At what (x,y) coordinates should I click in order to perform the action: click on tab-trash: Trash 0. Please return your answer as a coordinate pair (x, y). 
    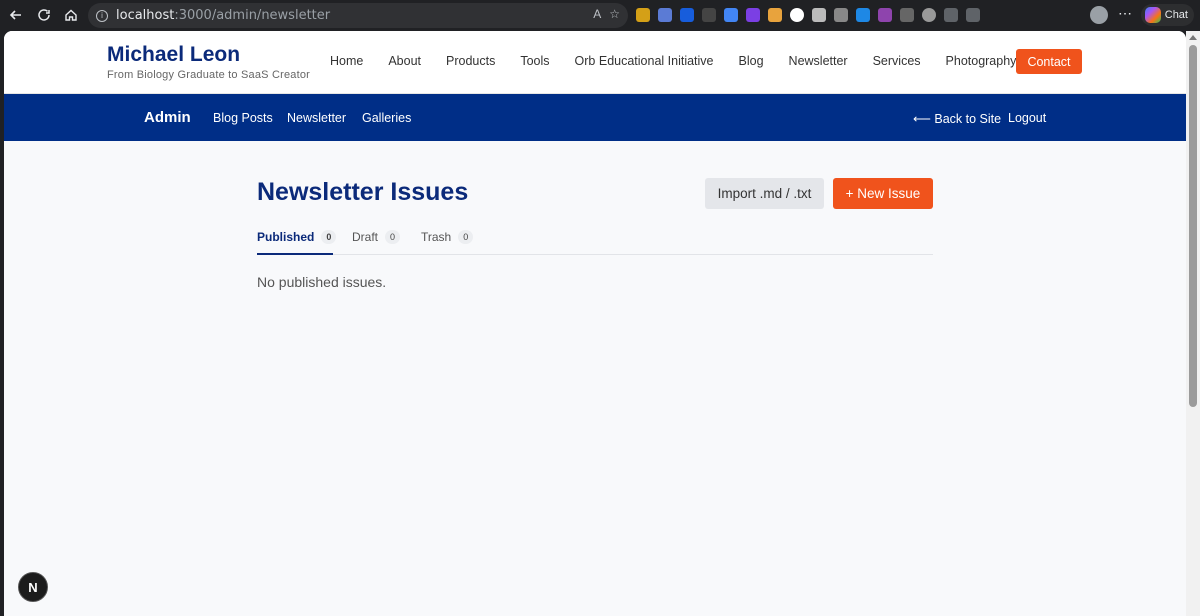
    Looking at the image, I should click on (447, 237).